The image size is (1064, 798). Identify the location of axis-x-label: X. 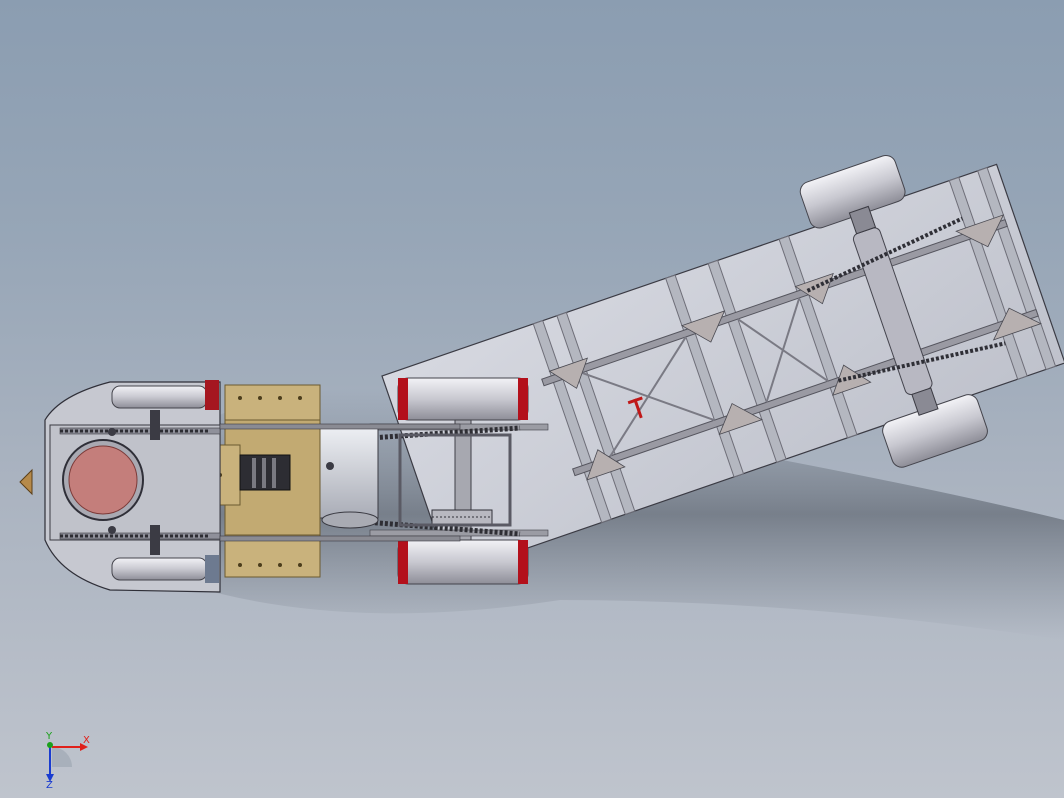
(86, 740).